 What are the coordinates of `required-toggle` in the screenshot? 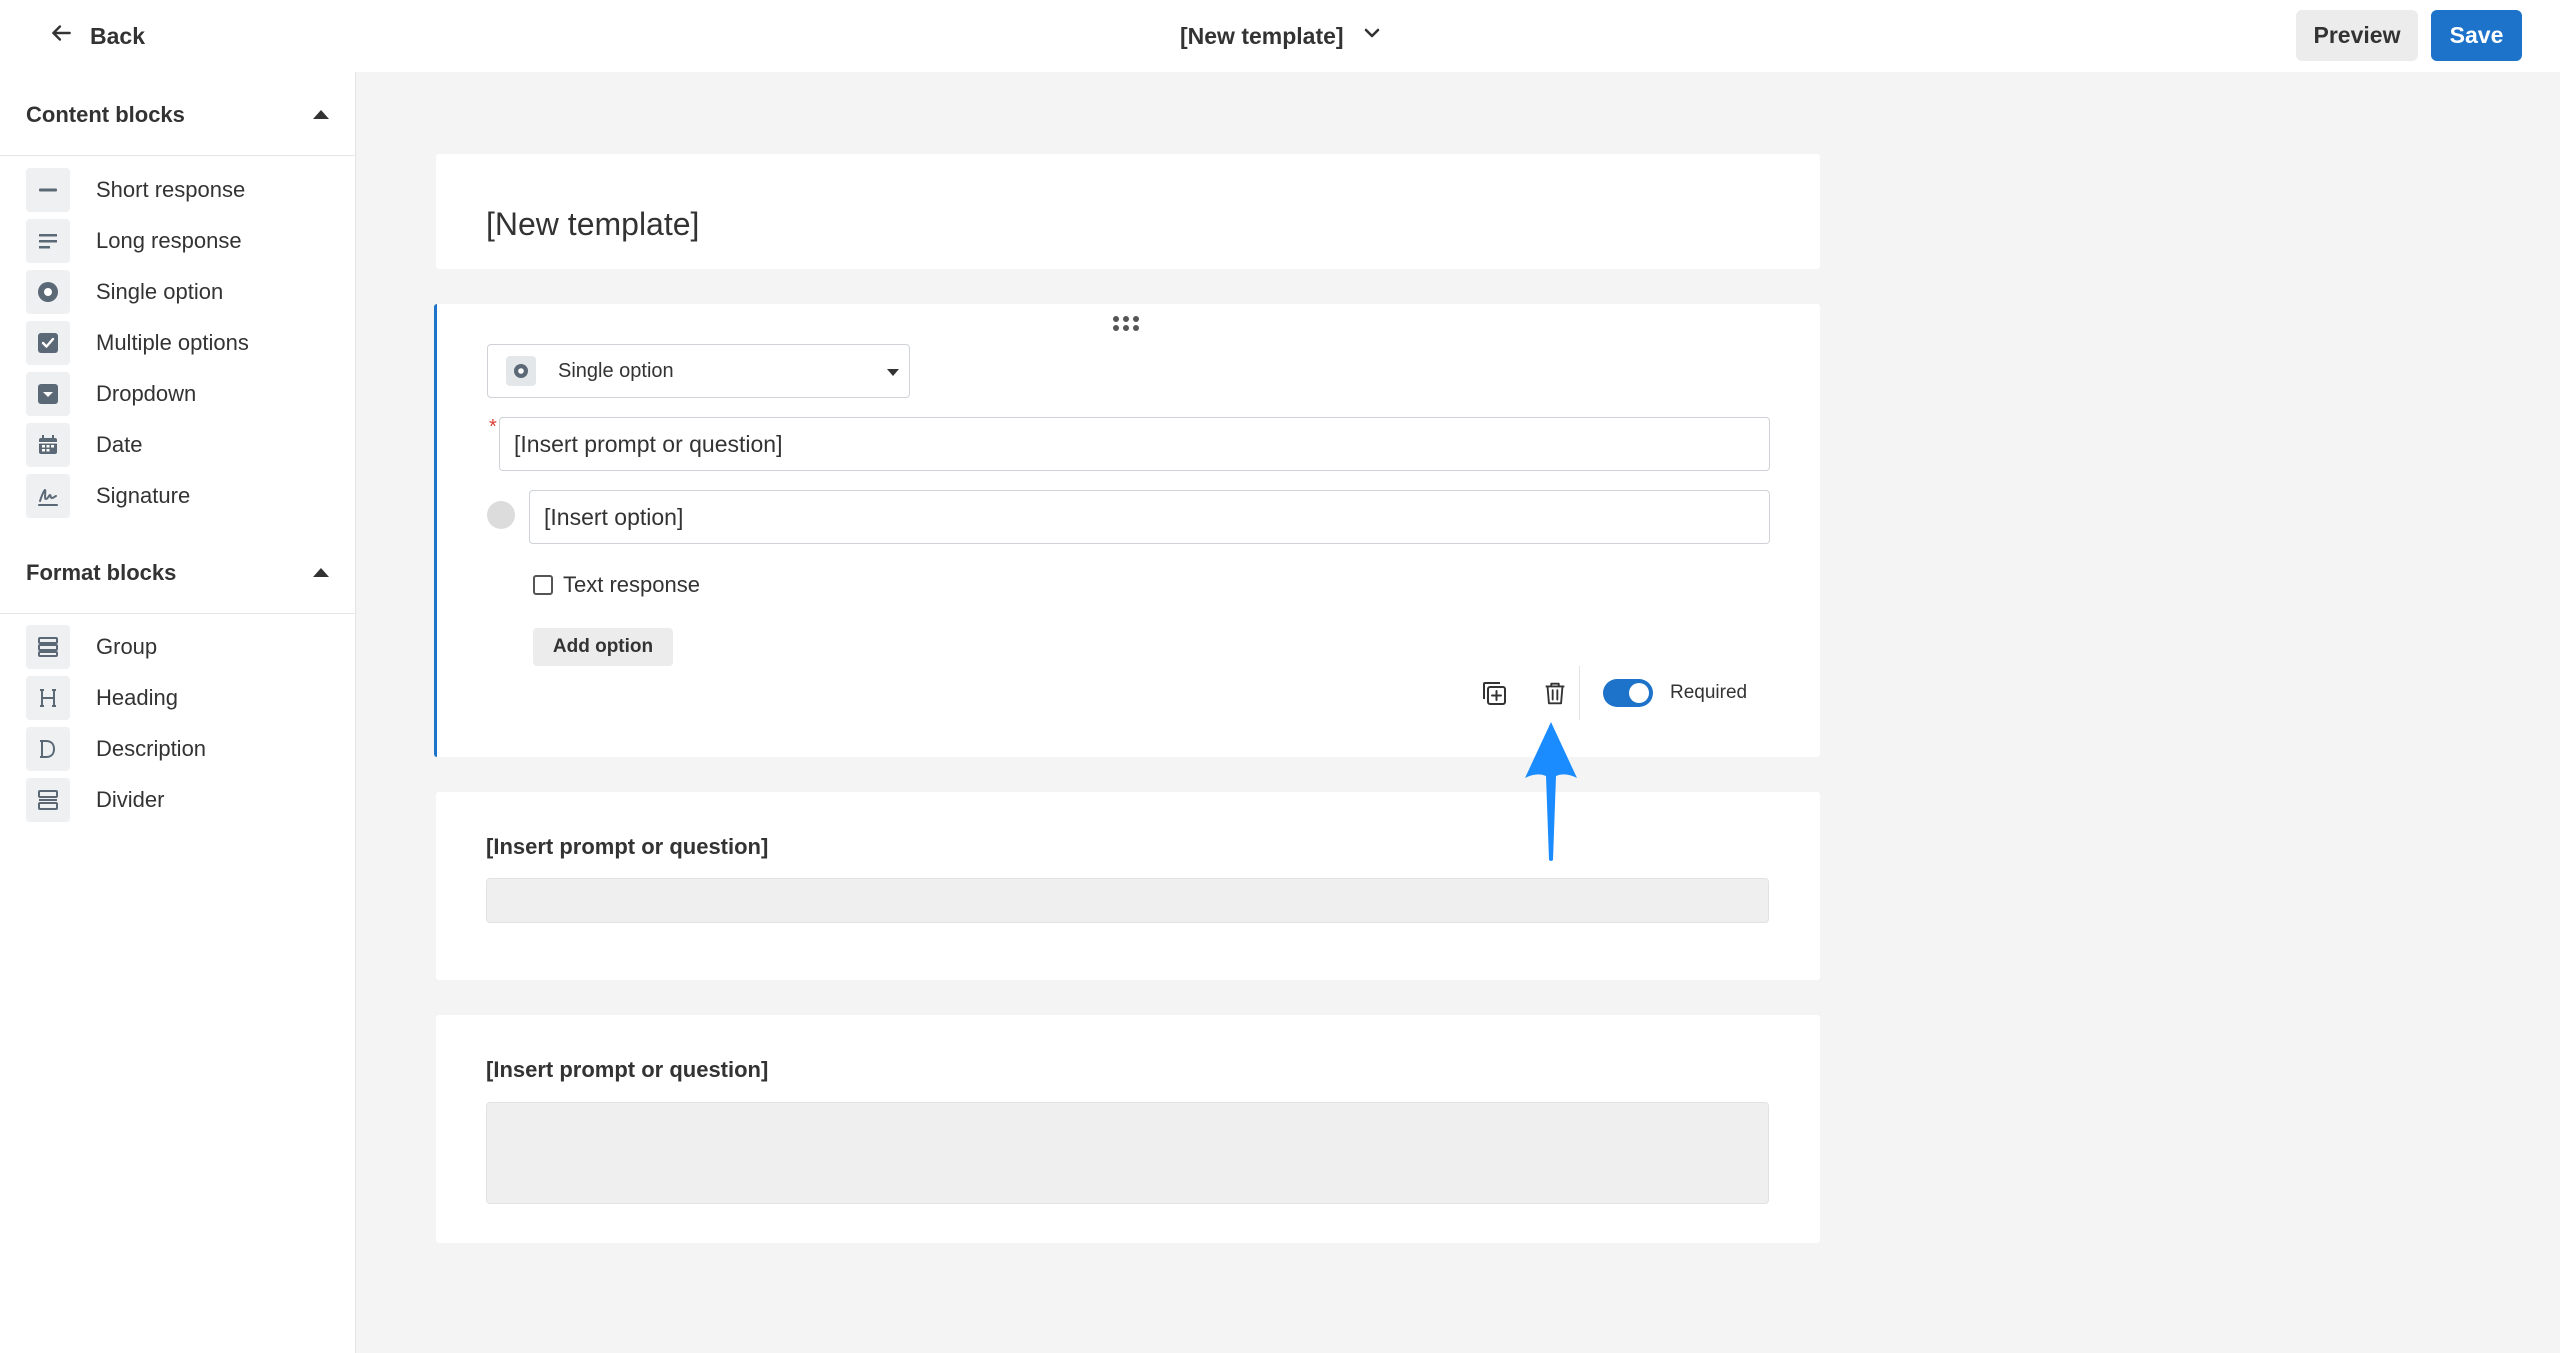 It's located at (1628, 693).